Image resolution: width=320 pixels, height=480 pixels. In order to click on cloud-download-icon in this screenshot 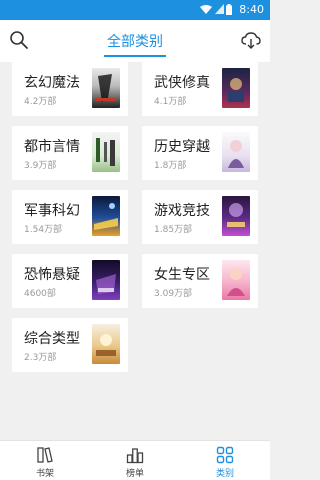, I will do `click(251, 40)`.